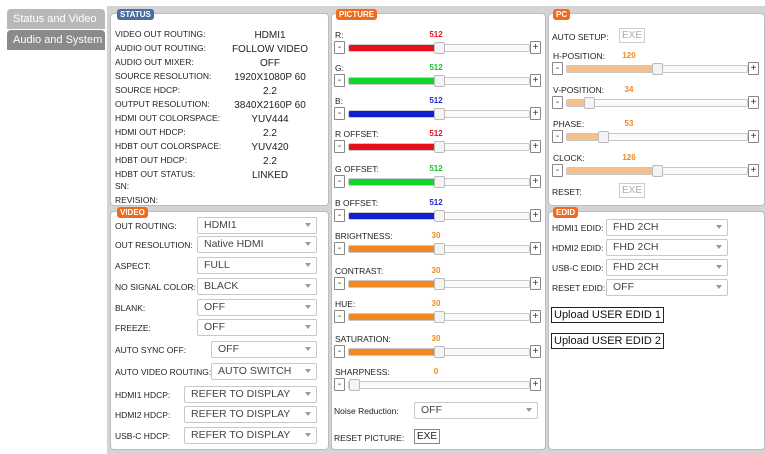  I want to click on upload-user-edid-1-button: Upload USER EDID 1, so click(607, 315).